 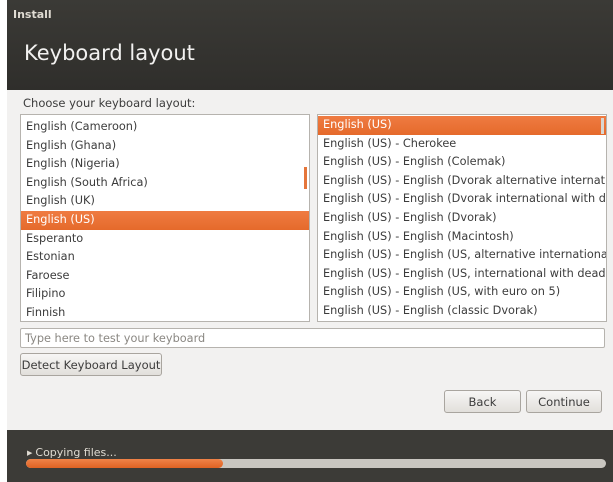 I want to click on layout-list-item: English (US), so click(x=165, y=220).